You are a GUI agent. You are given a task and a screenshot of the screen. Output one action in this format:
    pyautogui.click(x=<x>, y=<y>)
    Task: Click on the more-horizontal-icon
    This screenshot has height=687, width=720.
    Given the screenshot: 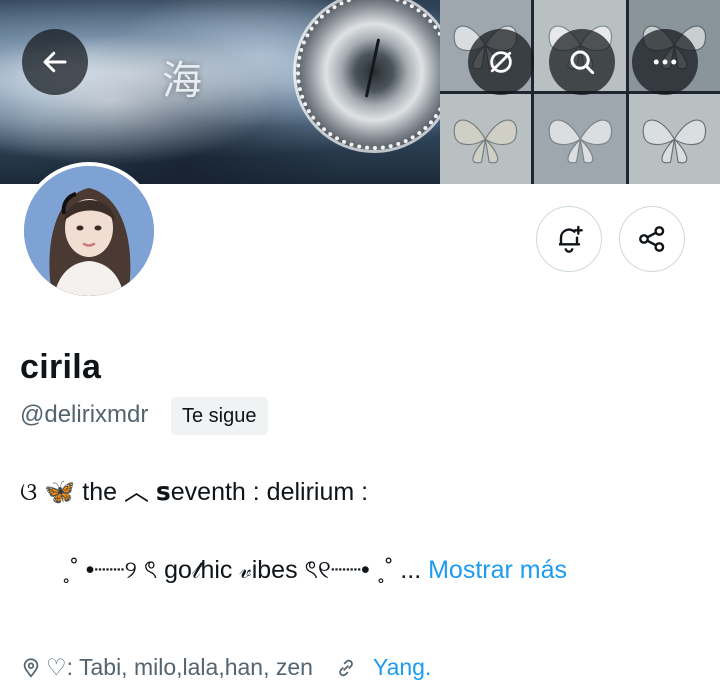 What is the action you would take?
    pyautogui.click(x=665, y=62)
    